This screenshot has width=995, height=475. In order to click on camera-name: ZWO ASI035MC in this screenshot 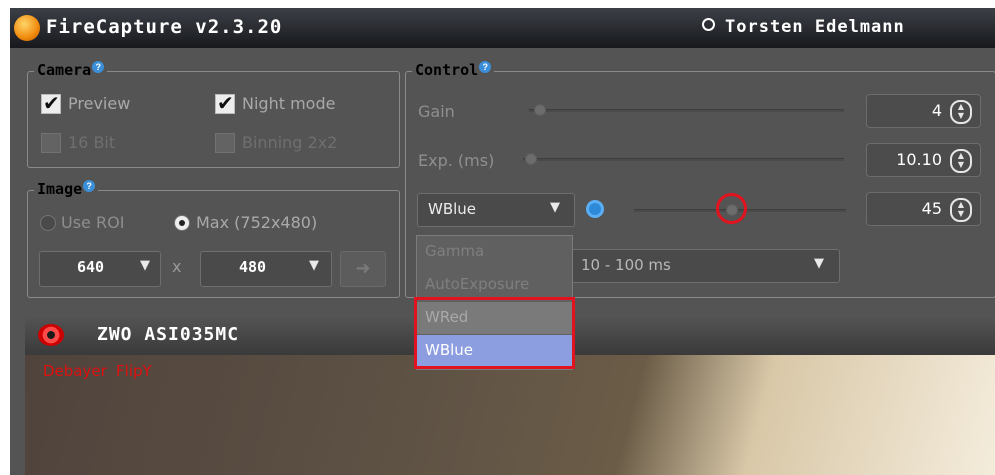, I will do `click(168, 334)`.